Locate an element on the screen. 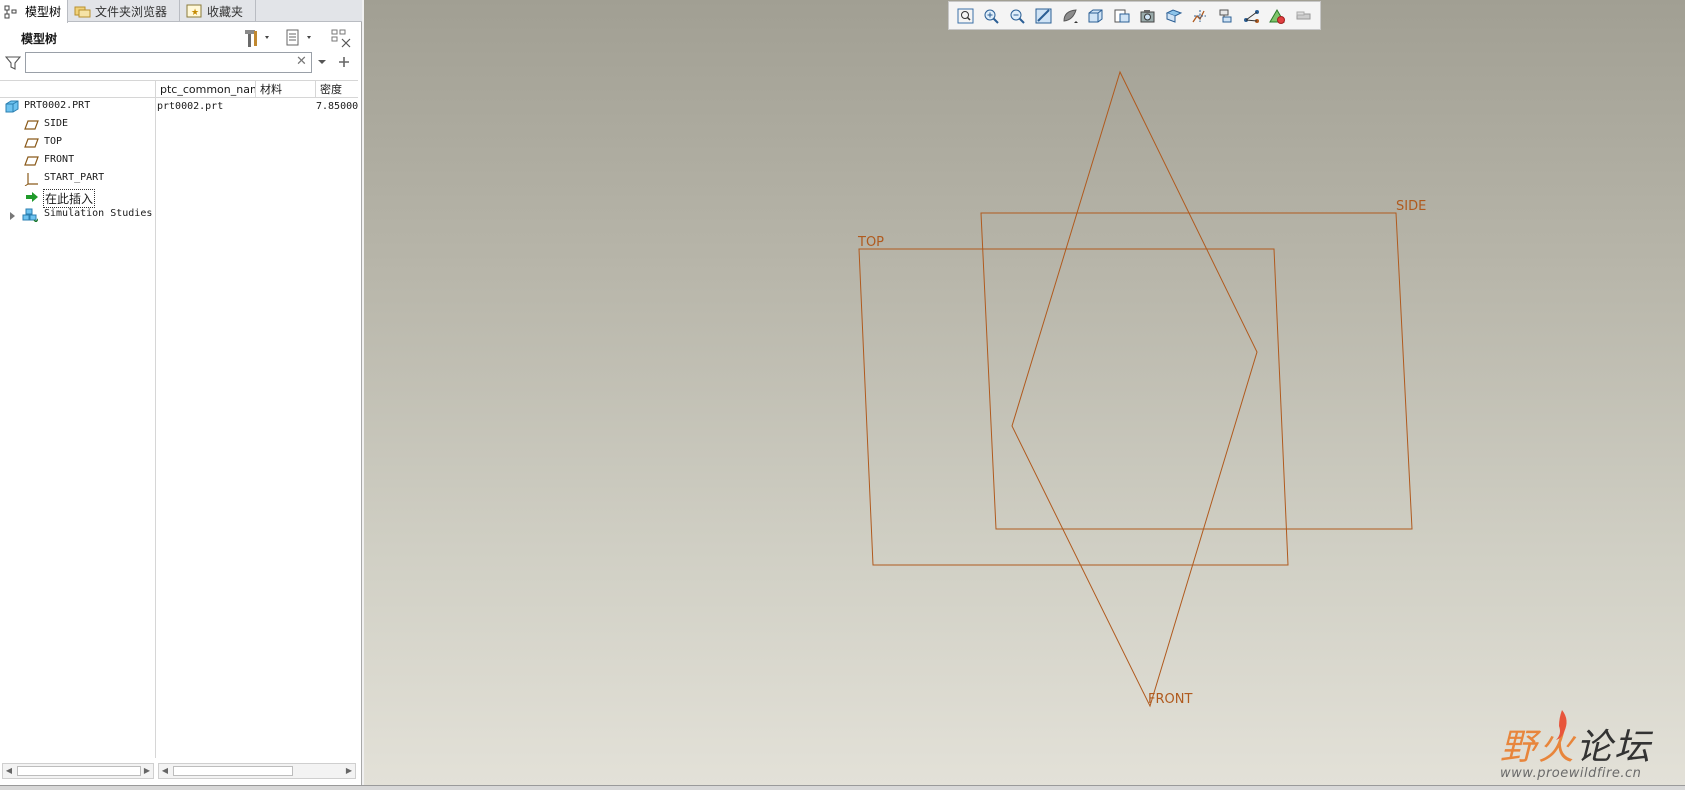 This screenshot has height=790, width=1685. section-button is located at coordinates (1174, 16).